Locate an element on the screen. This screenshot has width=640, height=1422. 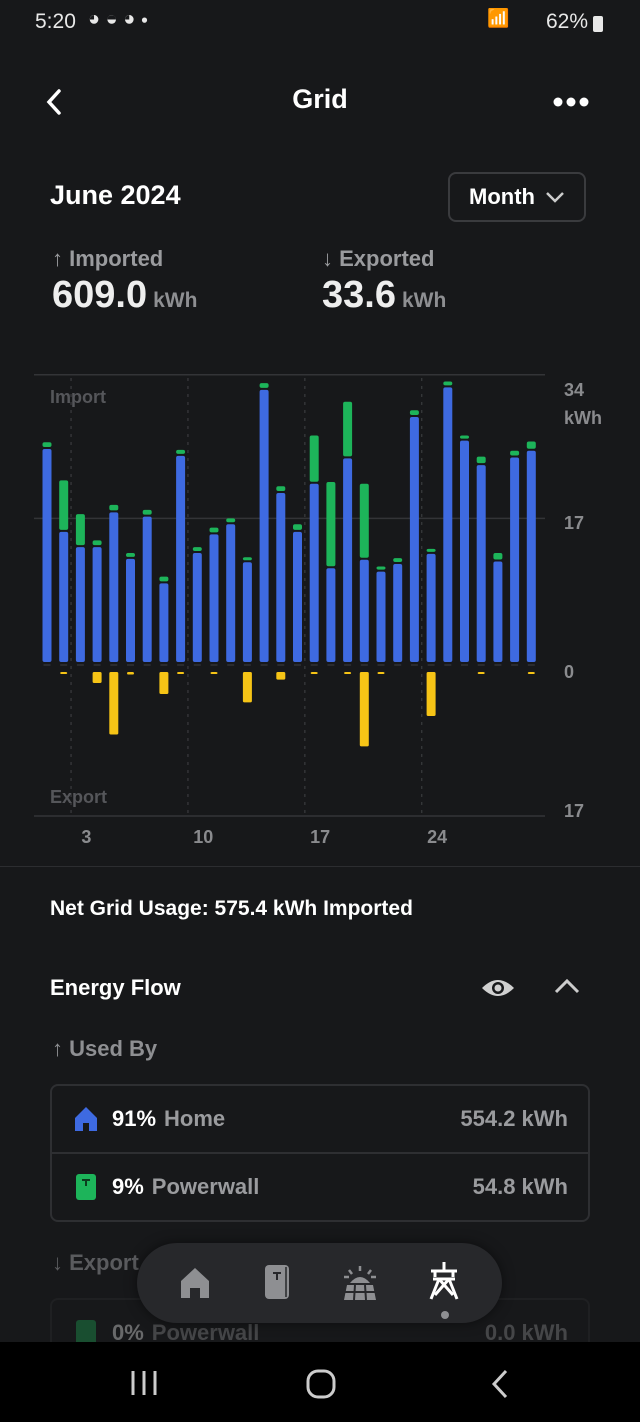
home-icon is located at coordinates (86, 1119).